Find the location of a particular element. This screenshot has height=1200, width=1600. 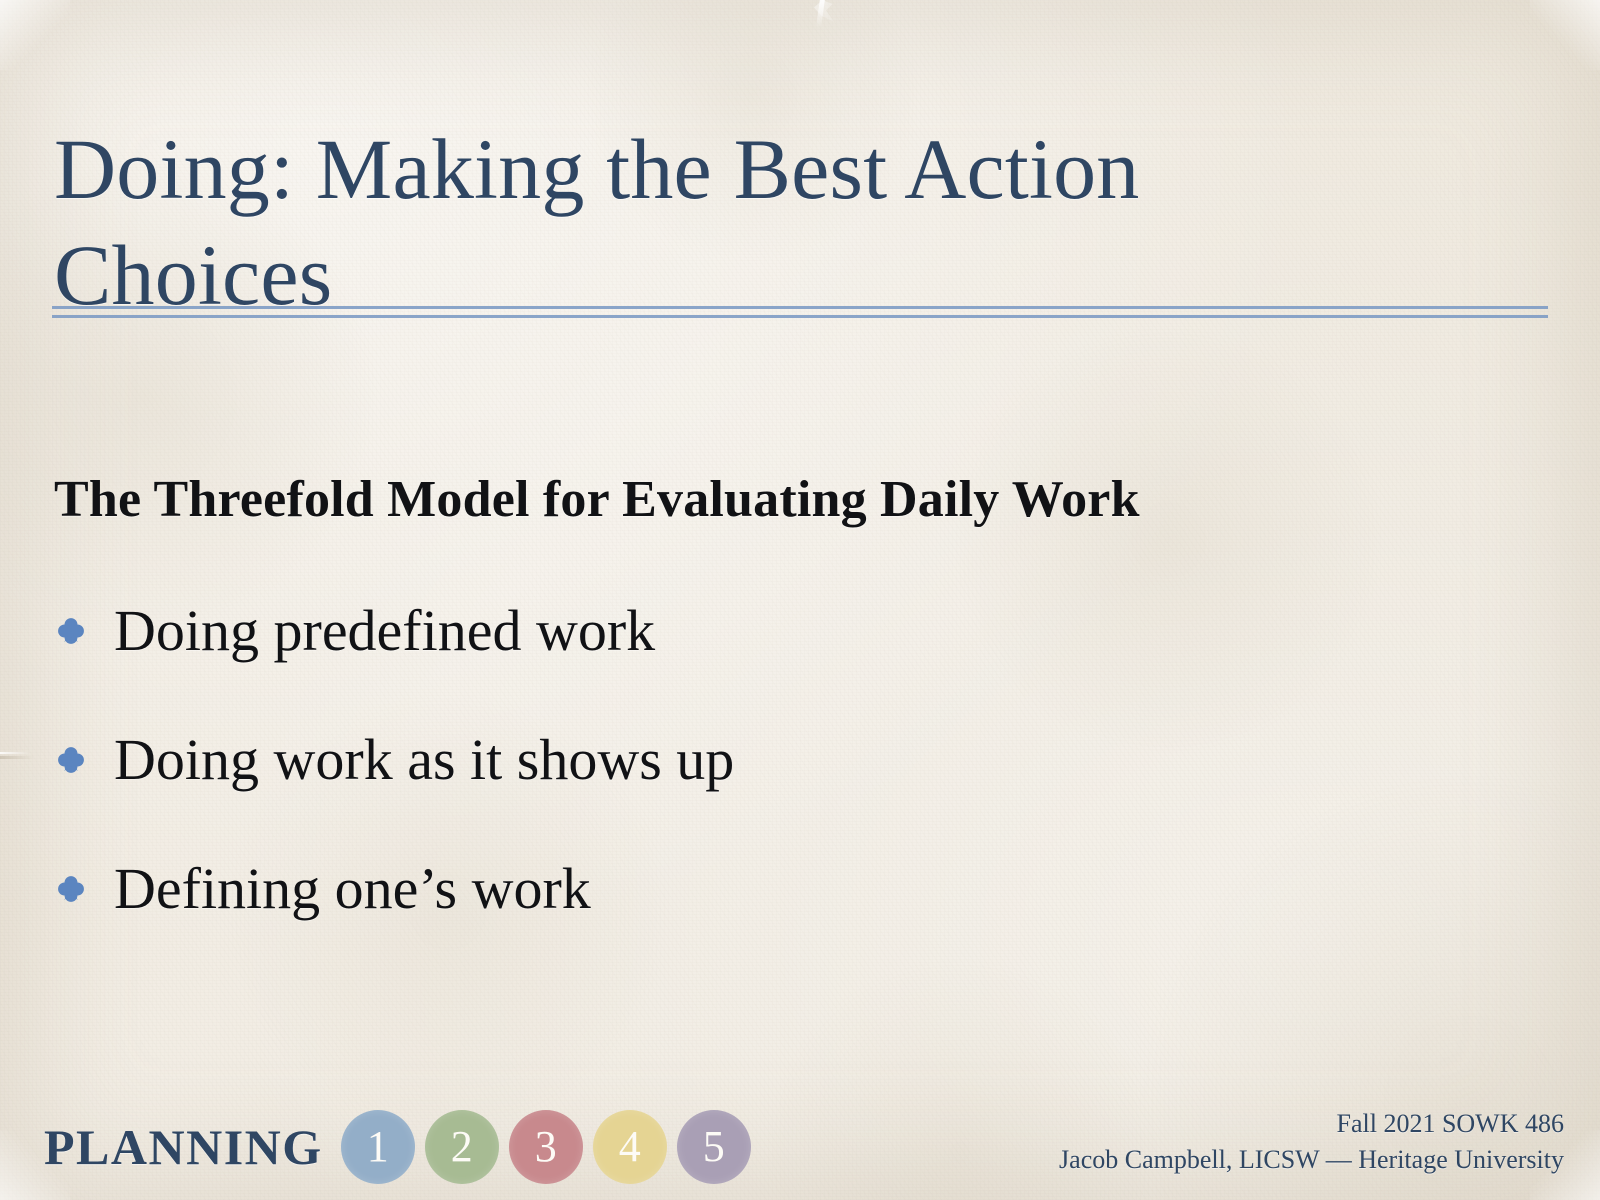

step-dot-4-number: 4 is located at coordinates (629, 1146).